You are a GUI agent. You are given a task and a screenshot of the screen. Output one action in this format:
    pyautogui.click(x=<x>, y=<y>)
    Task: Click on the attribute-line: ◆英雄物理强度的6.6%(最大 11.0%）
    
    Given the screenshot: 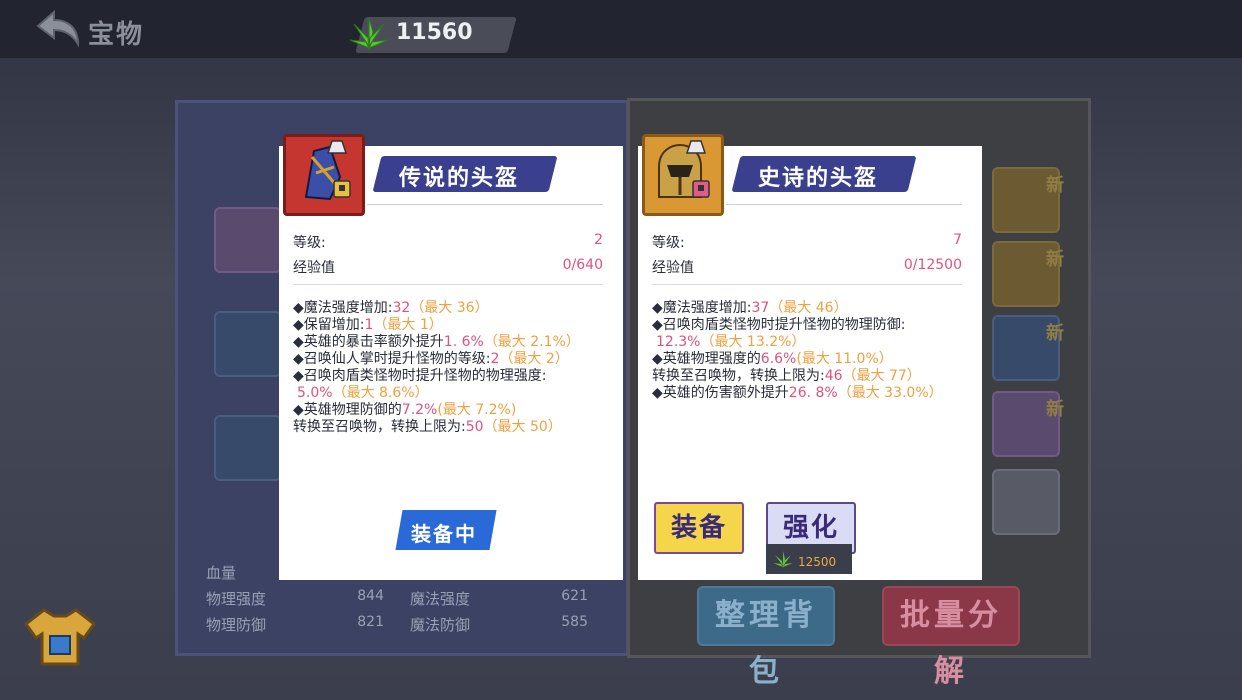 What is the action you would take?
    pyautogui.click(x=772, y=359)
    